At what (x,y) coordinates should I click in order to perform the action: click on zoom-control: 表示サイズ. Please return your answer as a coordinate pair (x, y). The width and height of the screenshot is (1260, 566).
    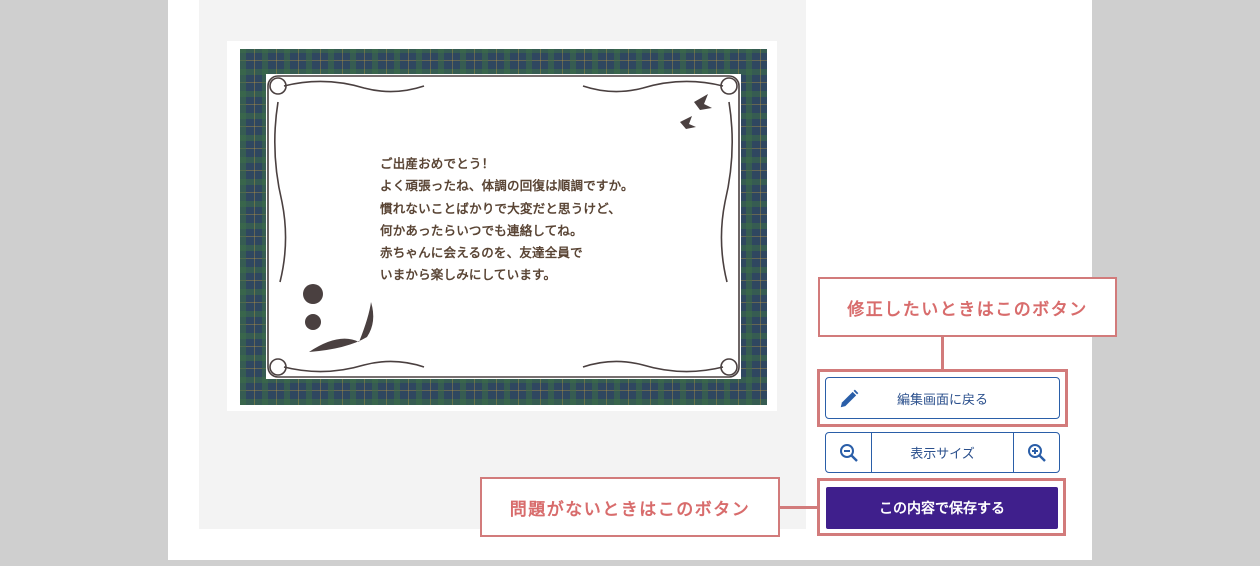
    Looking at the image, I should click on (942, 452).